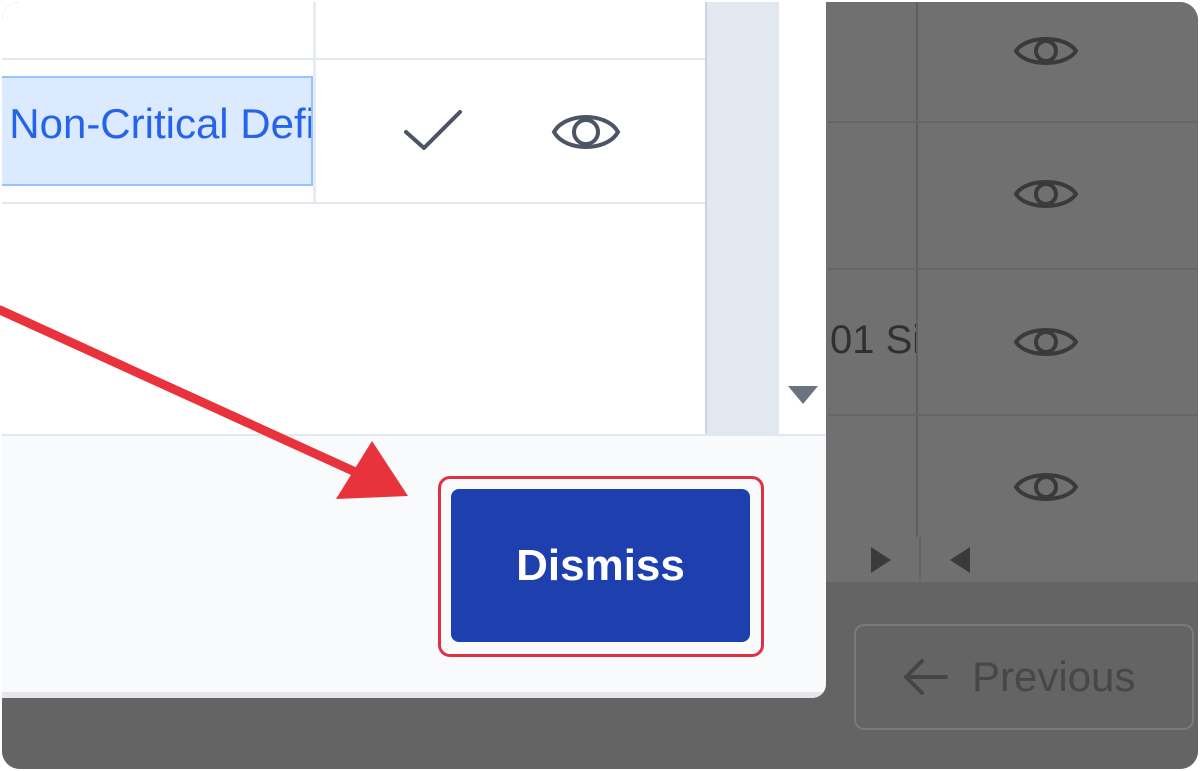 The image size is (1200, 771). I want to click on vertical-scrollbar, so click(802, 218).